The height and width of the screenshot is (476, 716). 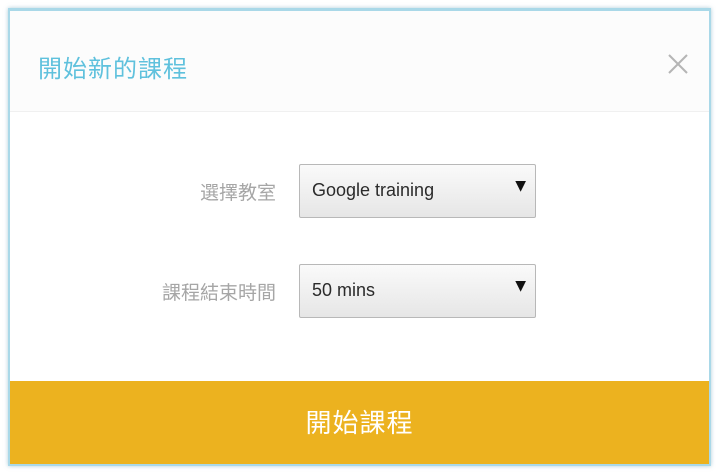 What do you see at coordinates (417, 291) in the screenshot?
I see `end-time-select: 50 mins ▼` at bounding box center [417, 291].